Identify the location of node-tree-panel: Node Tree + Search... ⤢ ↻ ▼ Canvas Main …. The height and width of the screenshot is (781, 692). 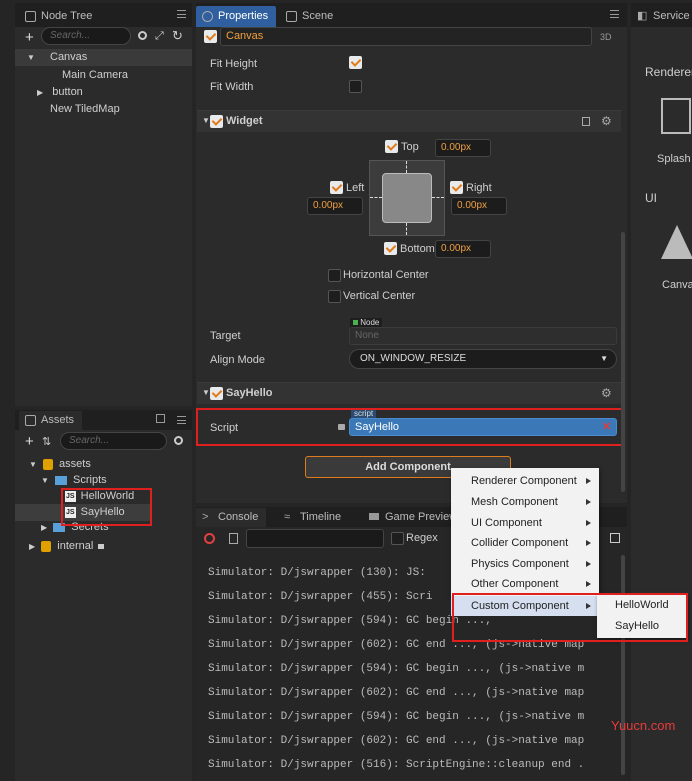
(103, 204).